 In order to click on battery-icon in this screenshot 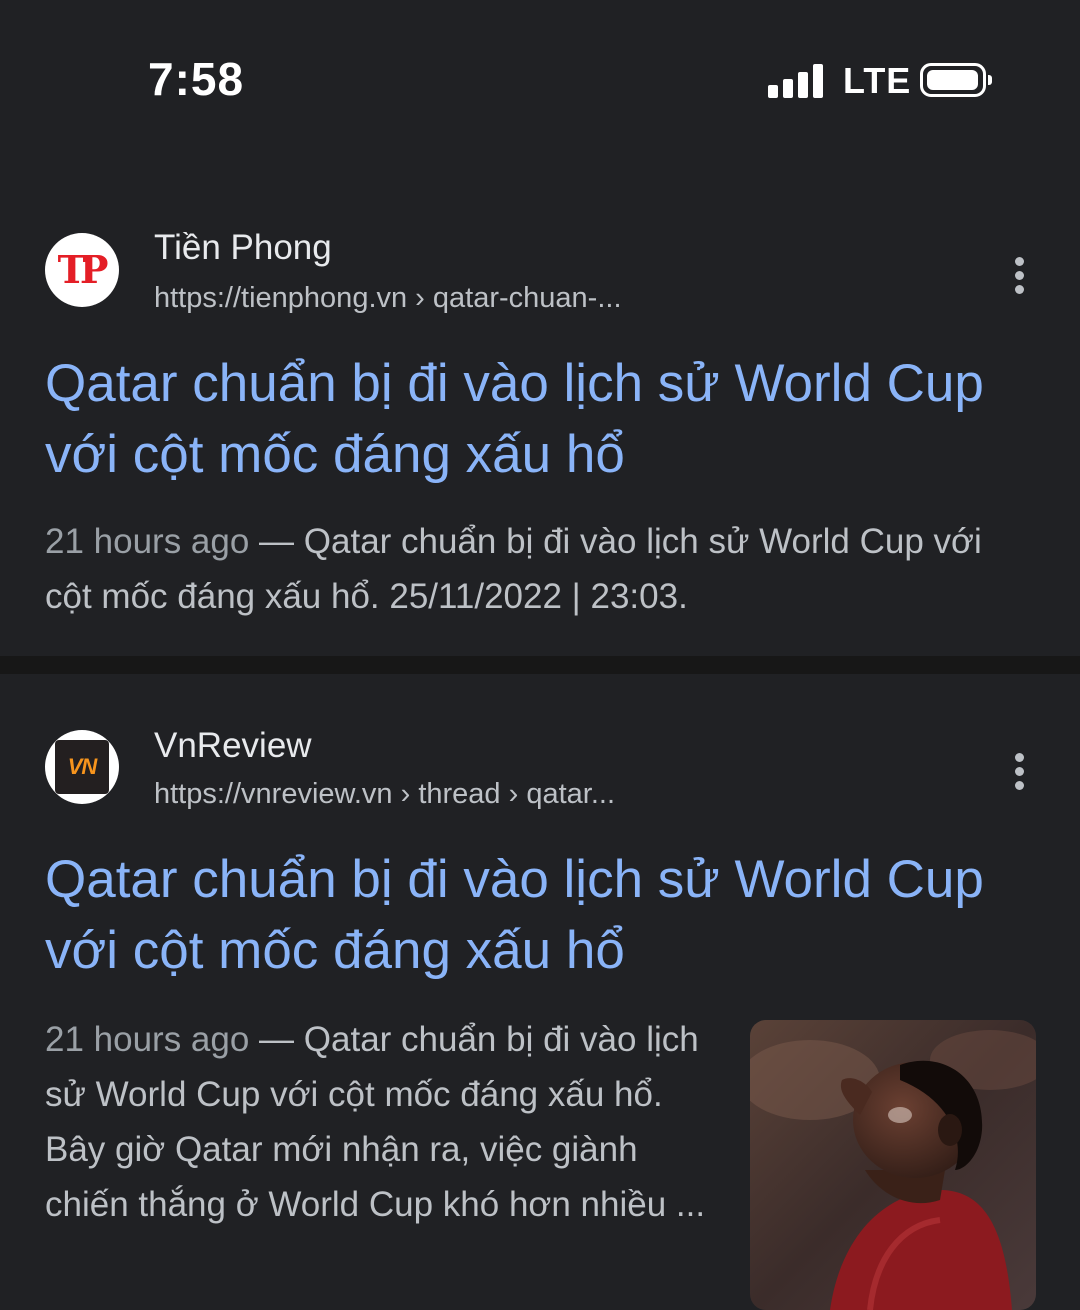, I will do `click(956, 80)`.